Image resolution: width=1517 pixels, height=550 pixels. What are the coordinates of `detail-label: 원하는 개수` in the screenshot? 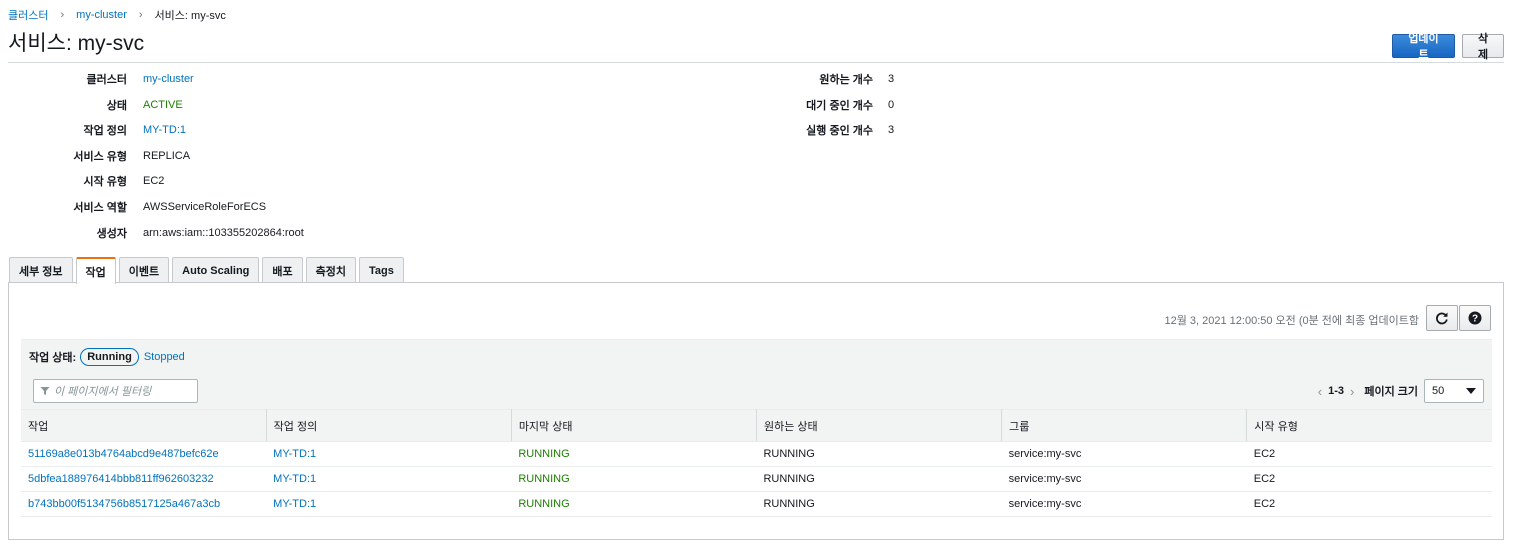 It's located at (846, 80).